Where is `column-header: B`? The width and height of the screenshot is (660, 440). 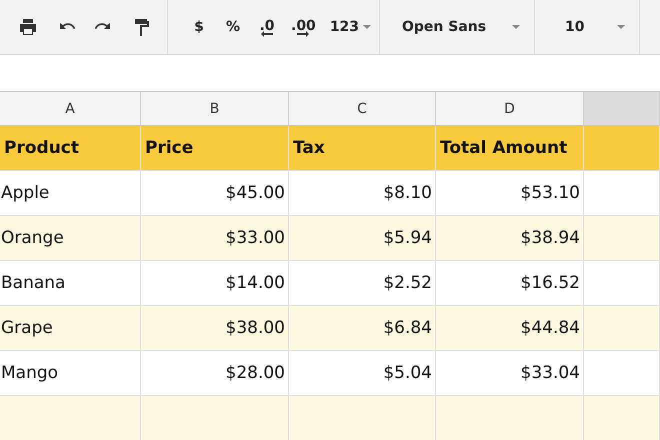
column-header: B is located at coordinates (215, 109).